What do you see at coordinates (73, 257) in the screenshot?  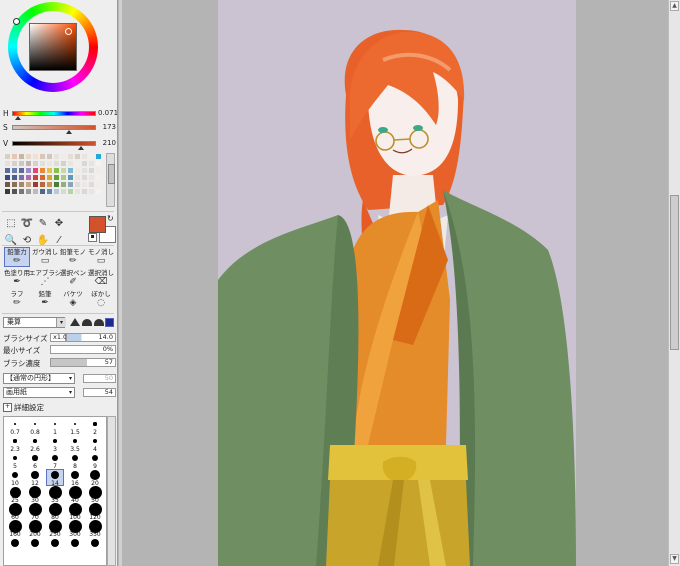 I see `brush-slot: 鉛筆モノ ✏` at bounding box center [73, 257].